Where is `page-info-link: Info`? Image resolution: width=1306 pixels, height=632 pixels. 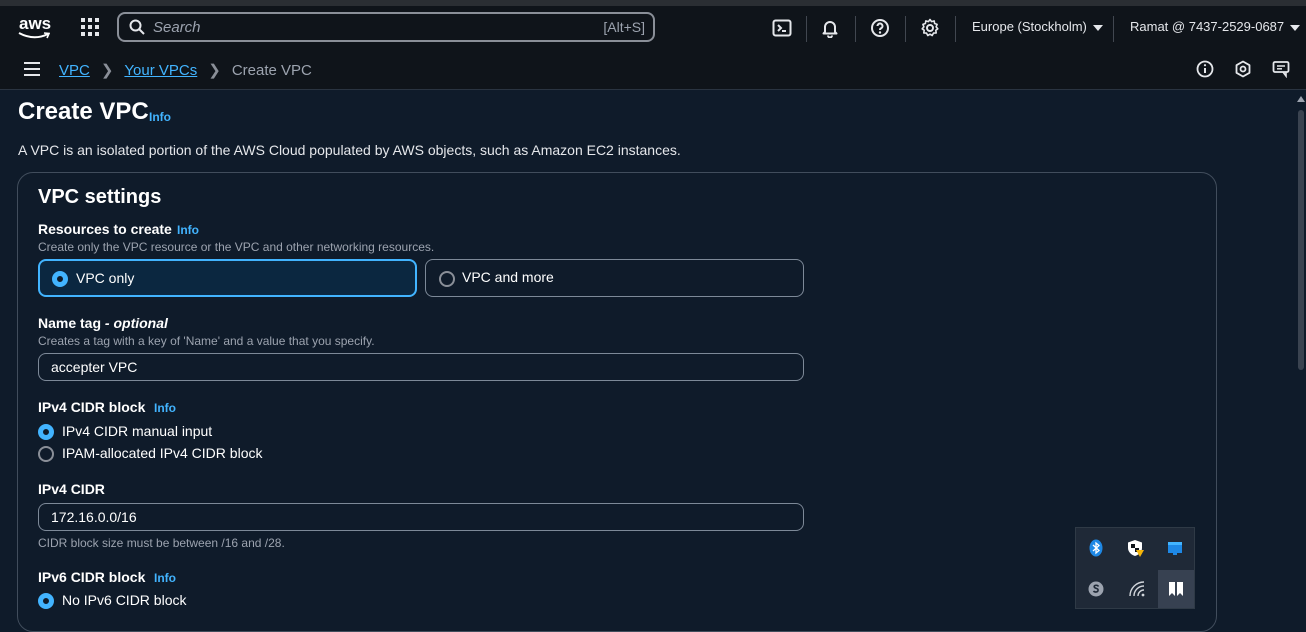 page-info-link: Info is located at coordinates (160, 117).